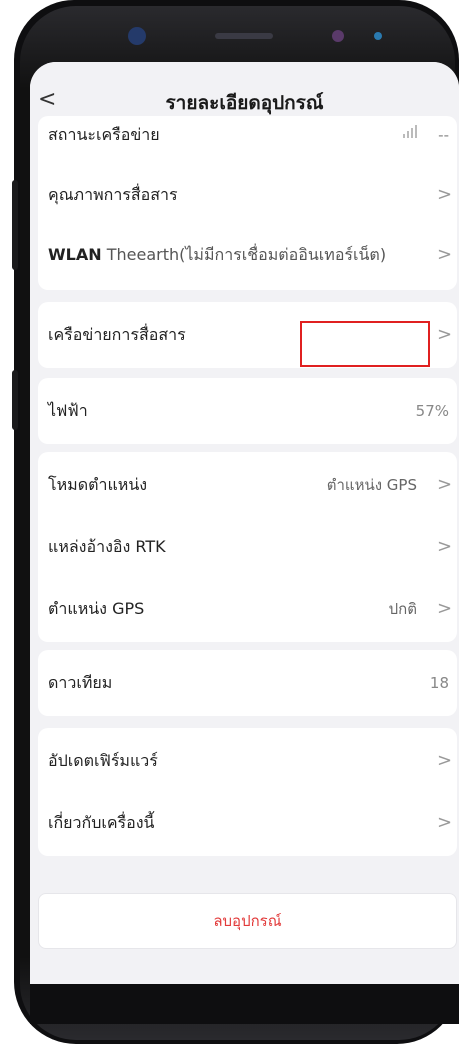 The height and width of the screenshot is (1044, 459). I want to click on battery-row: ไฟฟ้า 57%, so click(247, 411).